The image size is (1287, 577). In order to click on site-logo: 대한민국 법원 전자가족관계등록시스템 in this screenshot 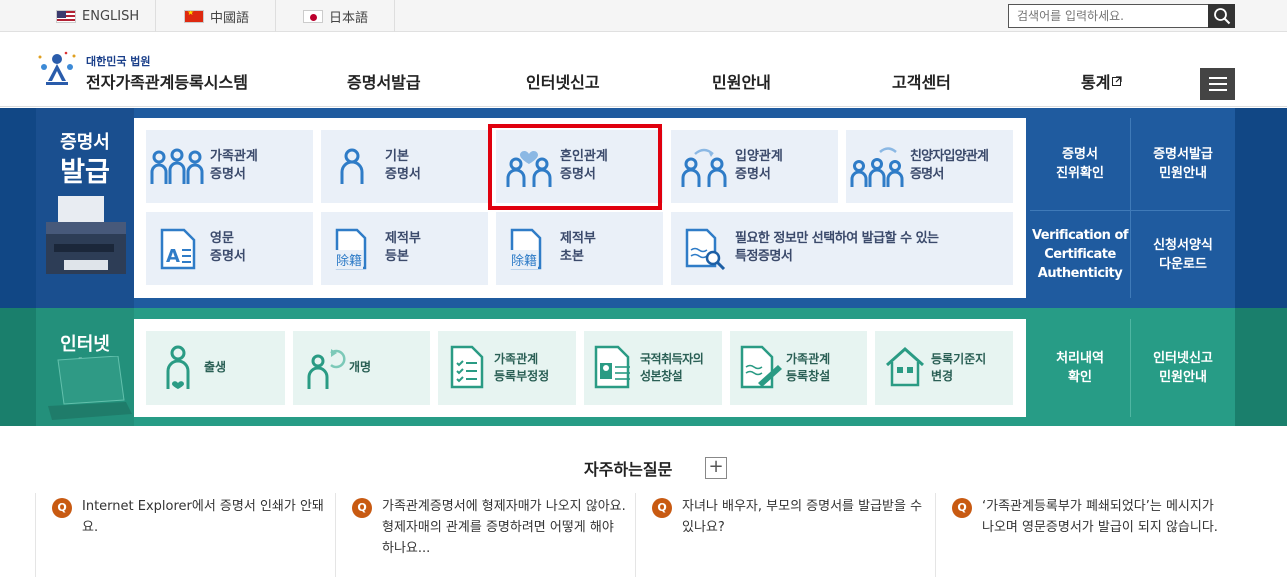, I will do `click(144, 70)`.